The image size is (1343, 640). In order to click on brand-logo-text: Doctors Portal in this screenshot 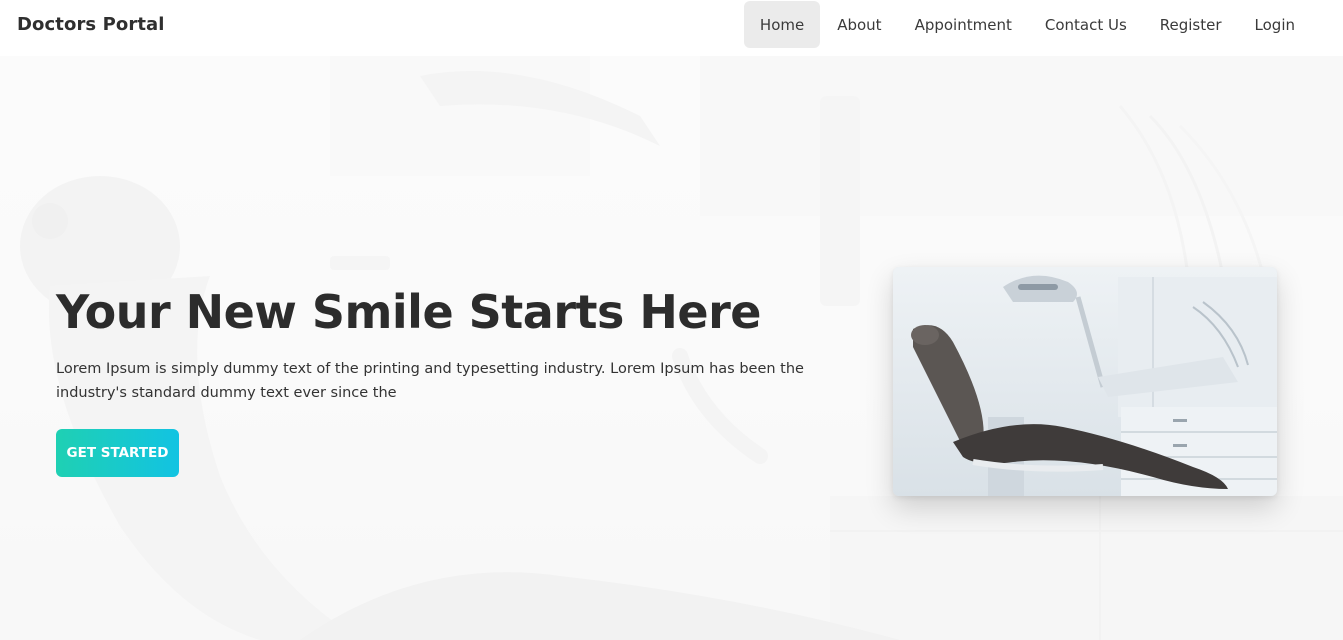, I will do `click(91, 24)`.